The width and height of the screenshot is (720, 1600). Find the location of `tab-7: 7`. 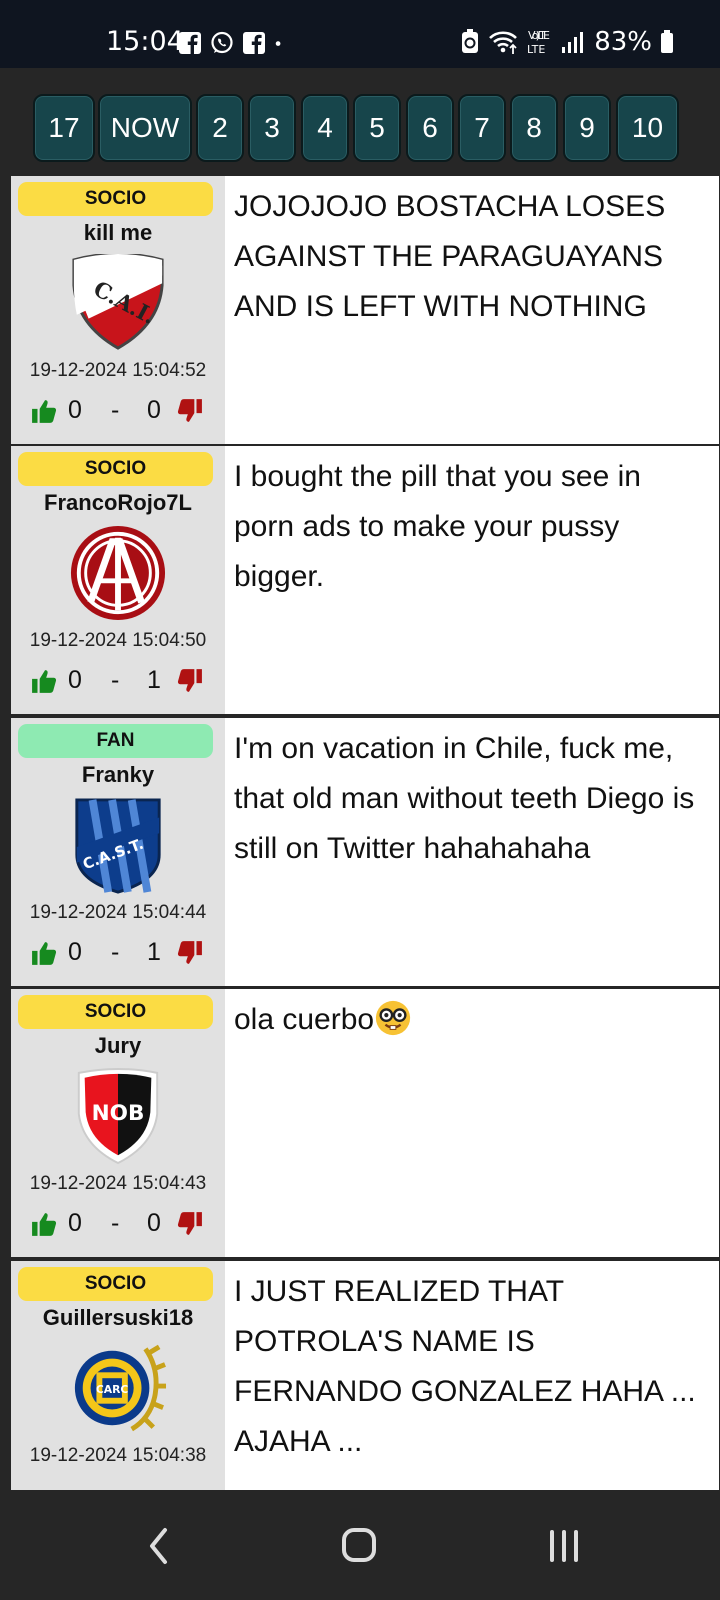

tab-7: 7 is located at coordinates (482, 128).